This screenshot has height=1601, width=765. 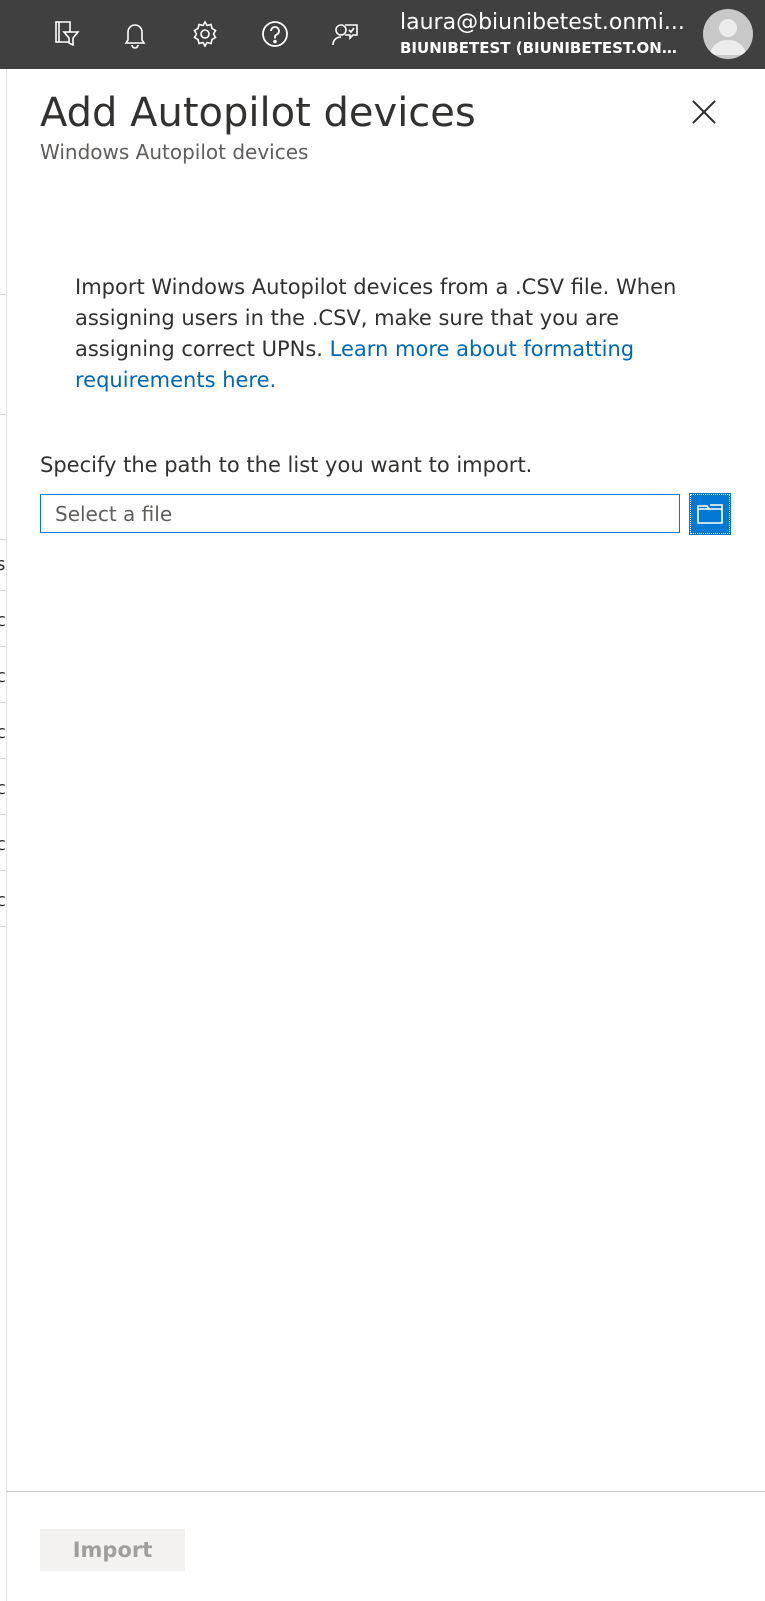 What do you see at coordinates (386, 1491) in the screenshot?
I see `footer-divider` at bounding box center [386, 1491].